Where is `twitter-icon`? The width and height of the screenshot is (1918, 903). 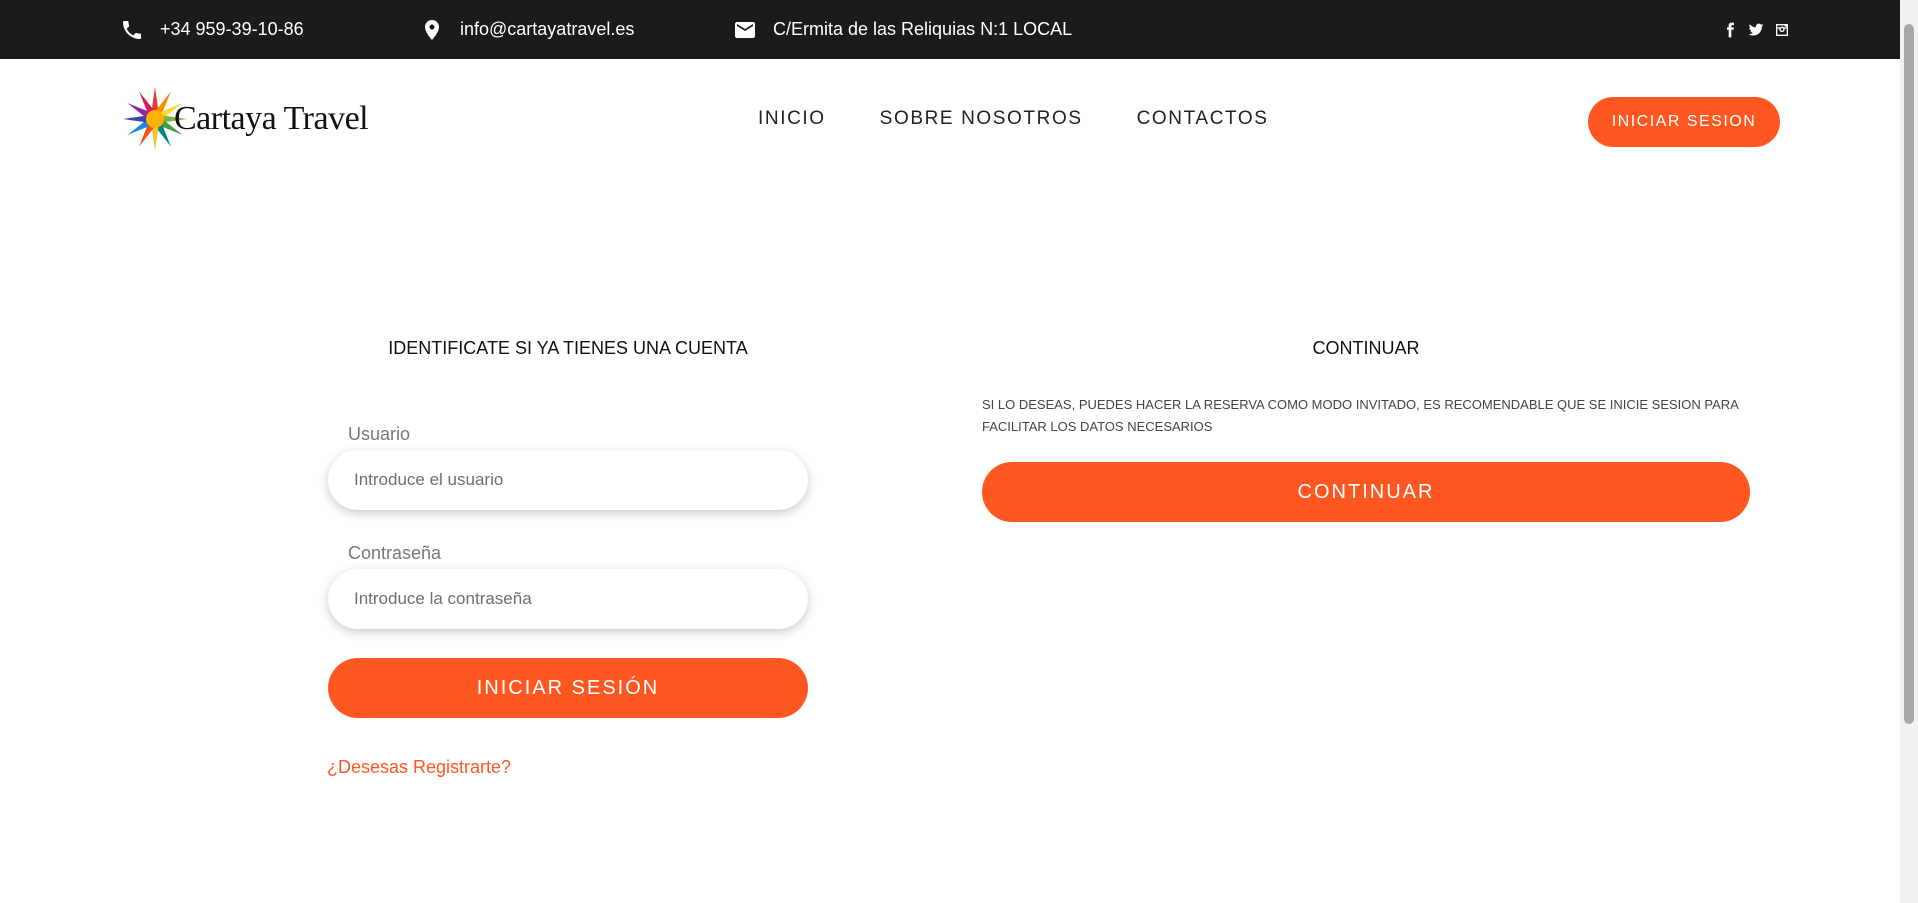 twitter-icon is located at coordinates (1756, 30).